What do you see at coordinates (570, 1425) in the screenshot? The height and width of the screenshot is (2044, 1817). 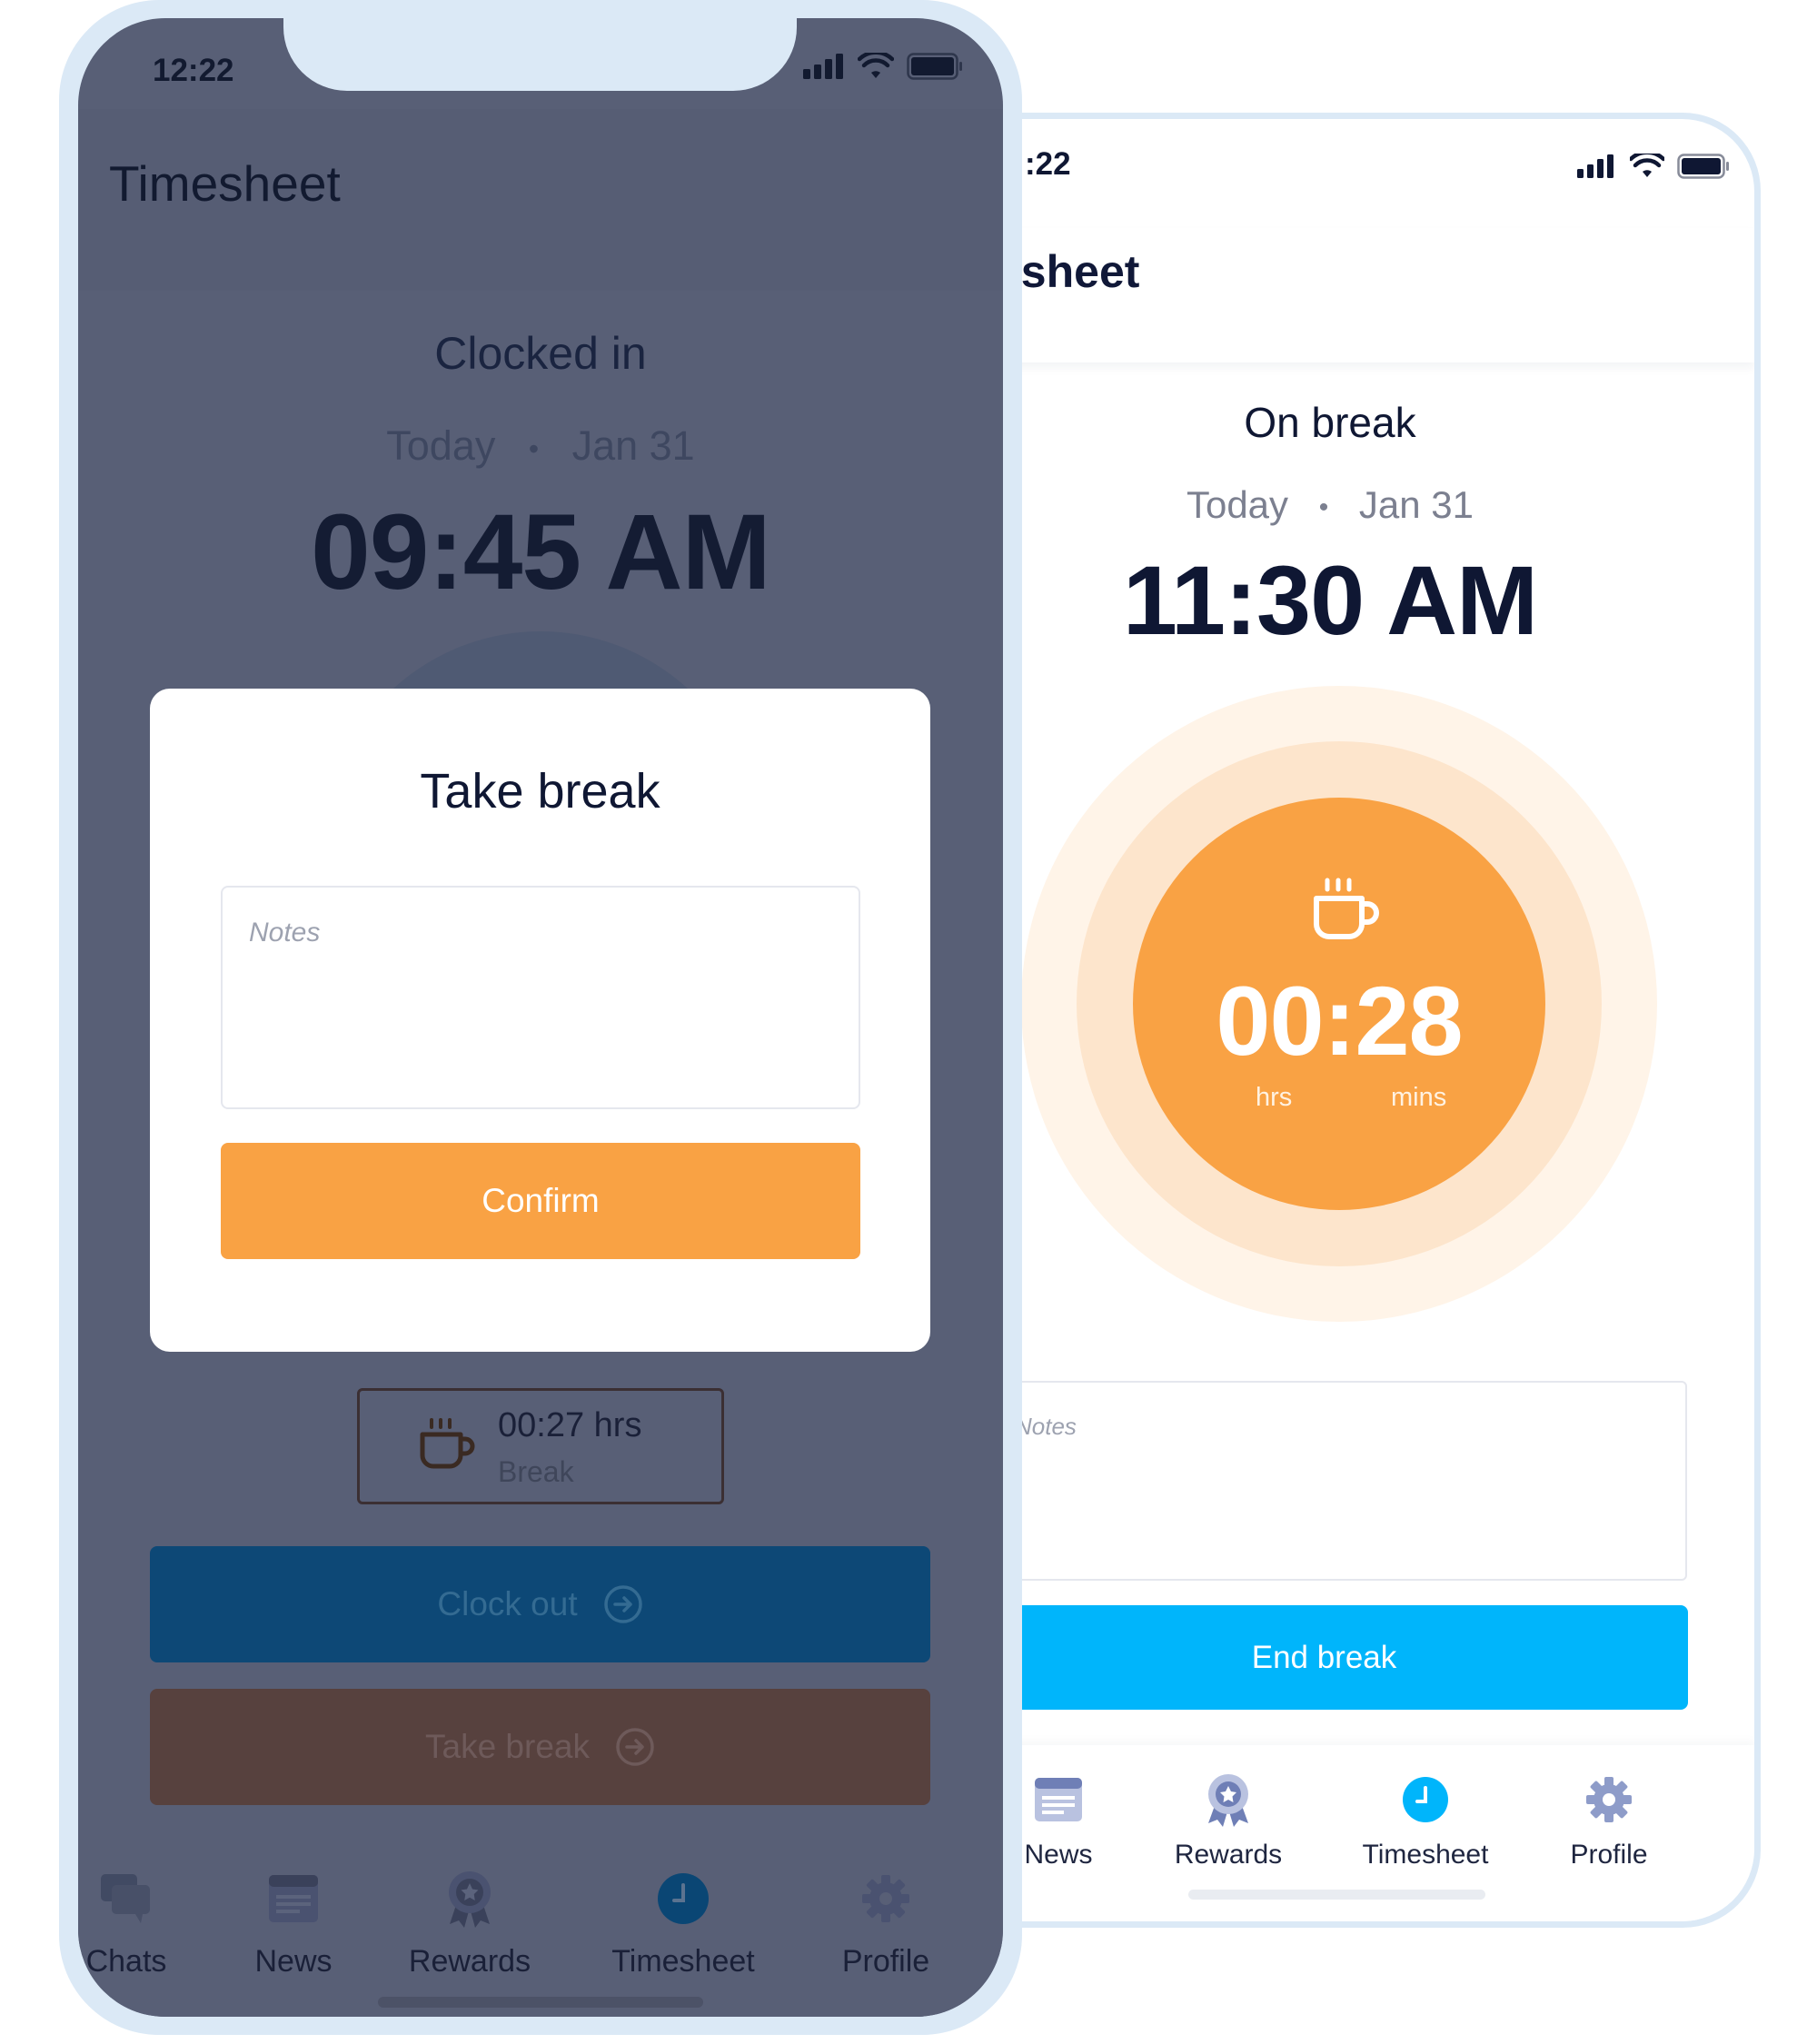 I see `break-duration: 00:27 hrs` at bounding box center [570, 1425].